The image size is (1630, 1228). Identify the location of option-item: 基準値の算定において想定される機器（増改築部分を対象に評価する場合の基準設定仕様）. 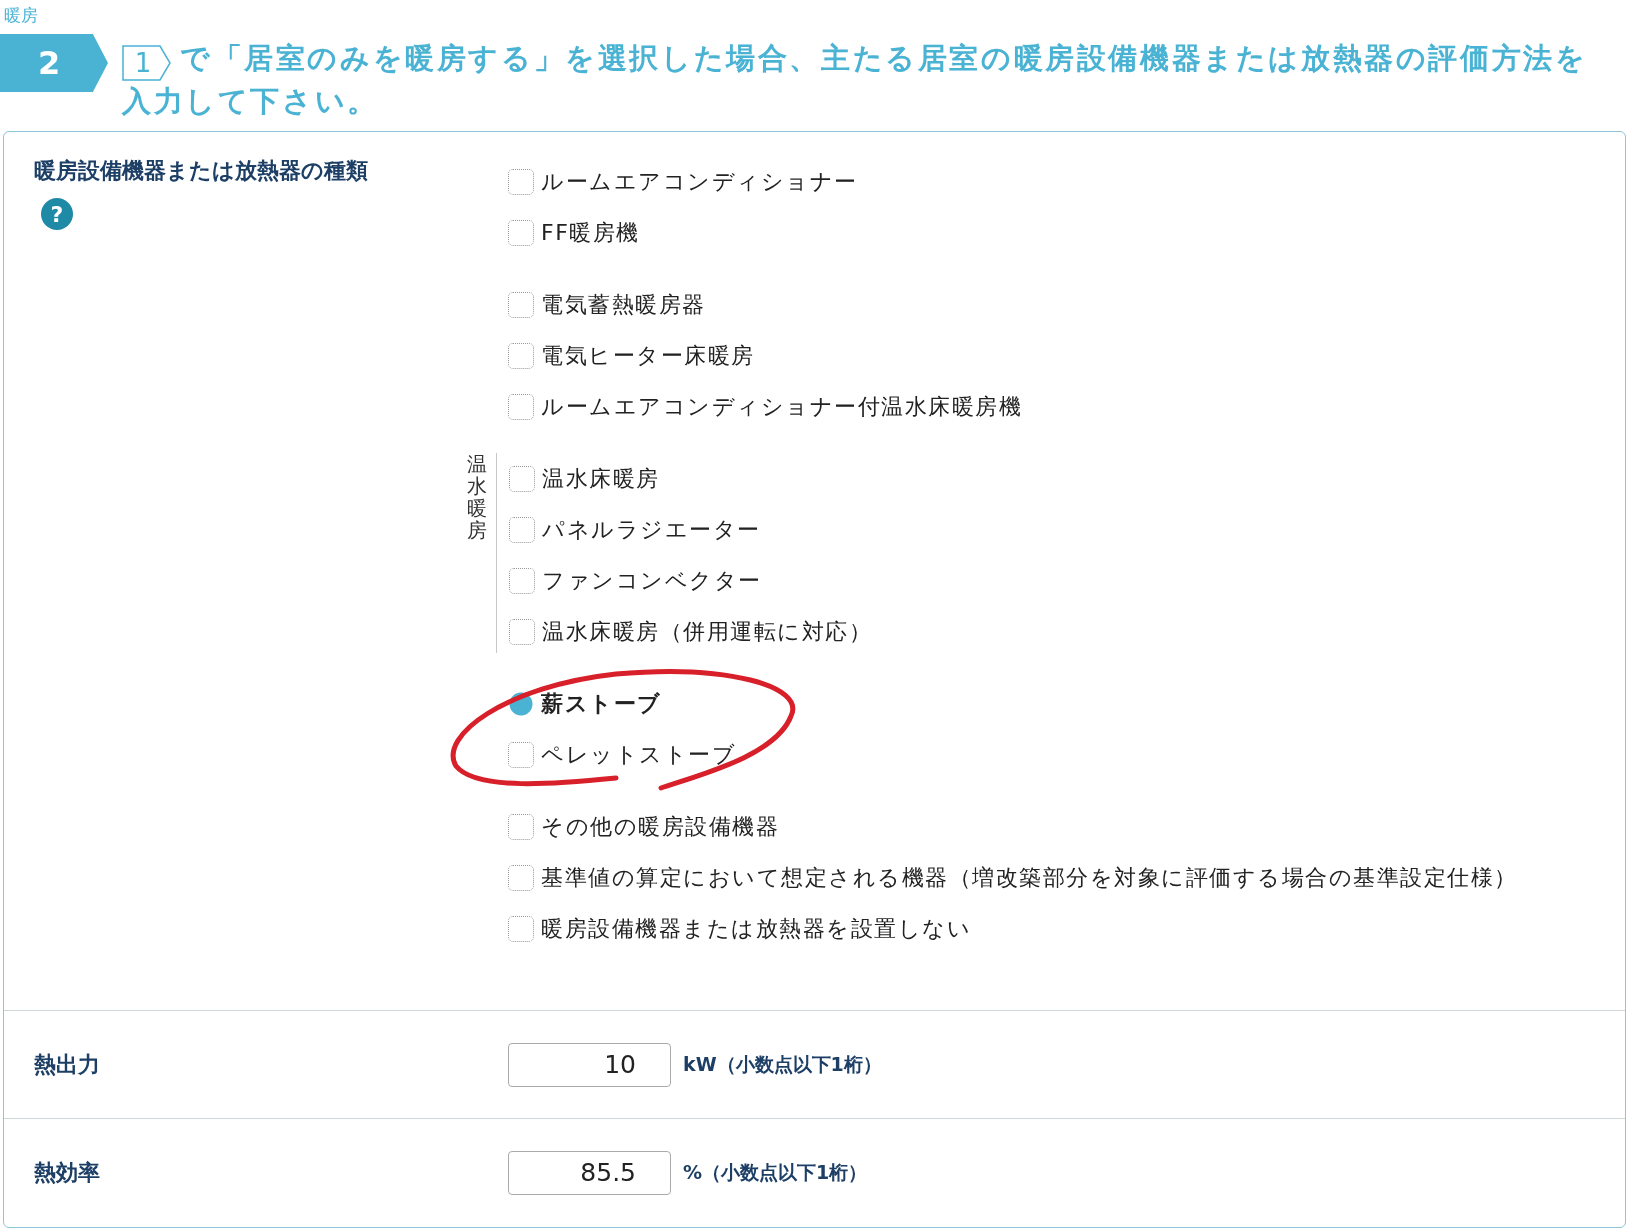
(1066, 877).